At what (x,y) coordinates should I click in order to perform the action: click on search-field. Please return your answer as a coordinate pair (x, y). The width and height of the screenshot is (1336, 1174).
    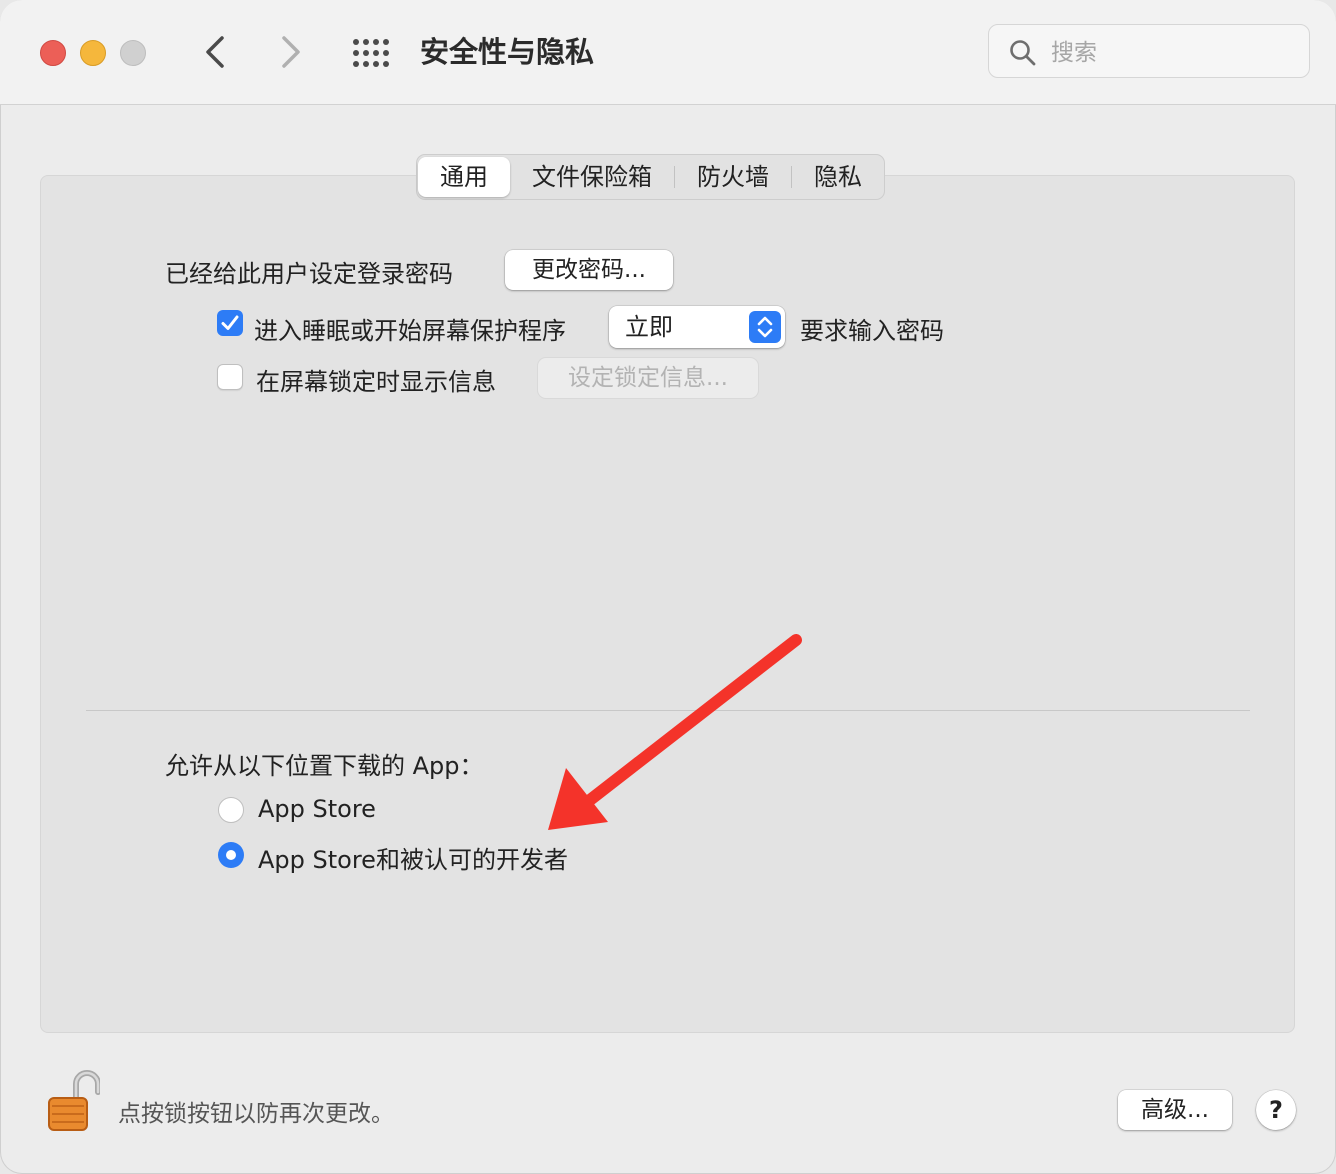
    Looking at the image, I should click on (1149, 51).